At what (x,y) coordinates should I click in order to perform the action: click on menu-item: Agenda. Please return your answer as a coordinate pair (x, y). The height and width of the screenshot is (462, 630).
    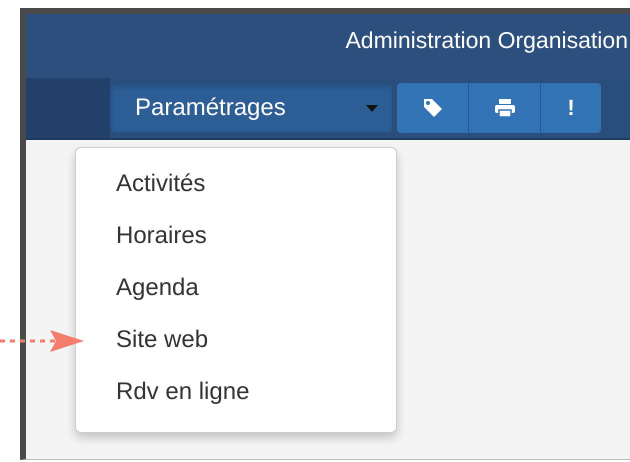
    Looking at the image, I should click on (236, 288).